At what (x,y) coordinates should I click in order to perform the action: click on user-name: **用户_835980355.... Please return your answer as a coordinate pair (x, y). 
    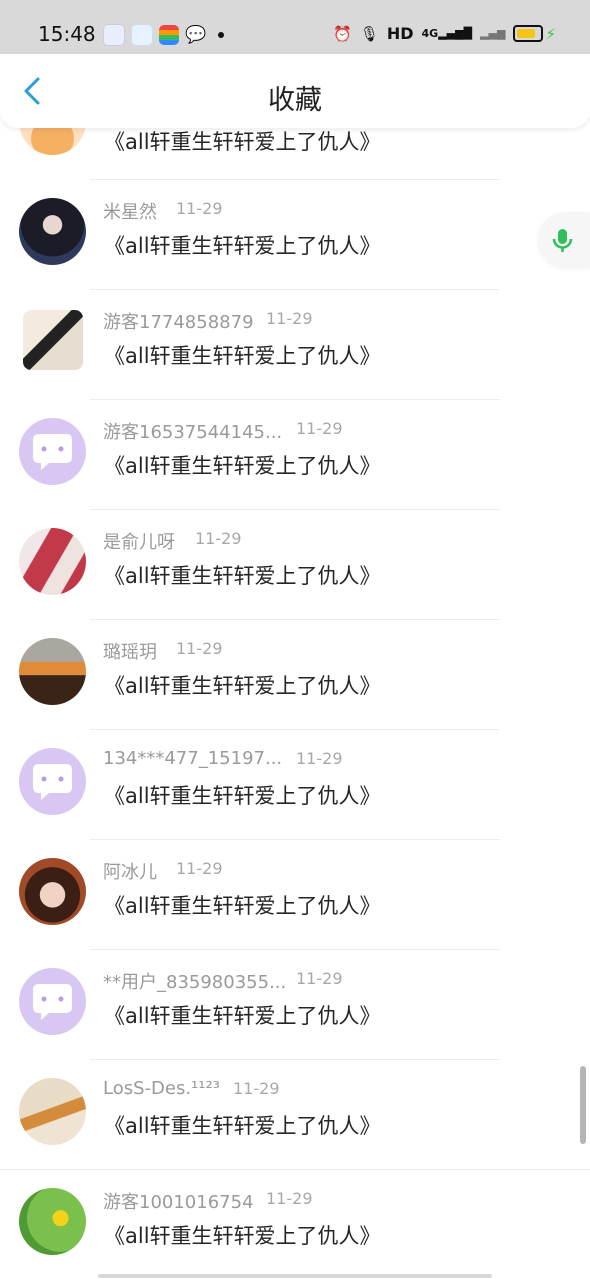
    Looking at the image, I should click on (195, 982).